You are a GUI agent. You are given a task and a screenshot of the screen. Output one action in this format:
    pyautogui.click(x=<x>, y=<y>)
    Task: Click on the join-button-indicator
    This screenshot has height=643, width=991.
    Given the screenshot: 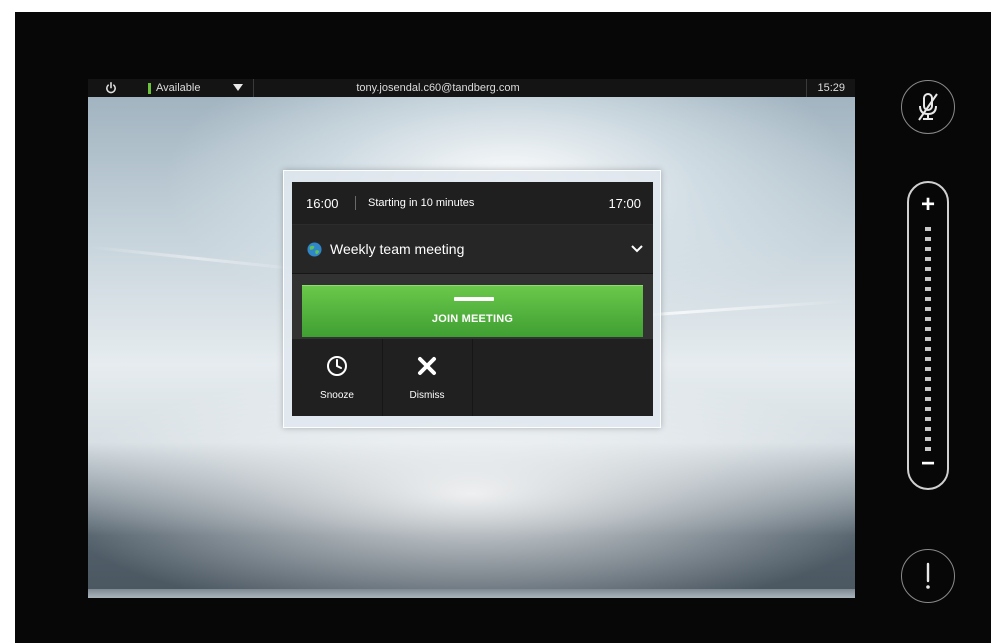 What is the action you would take?
    pyautogui.click(x=474, y=299)
    